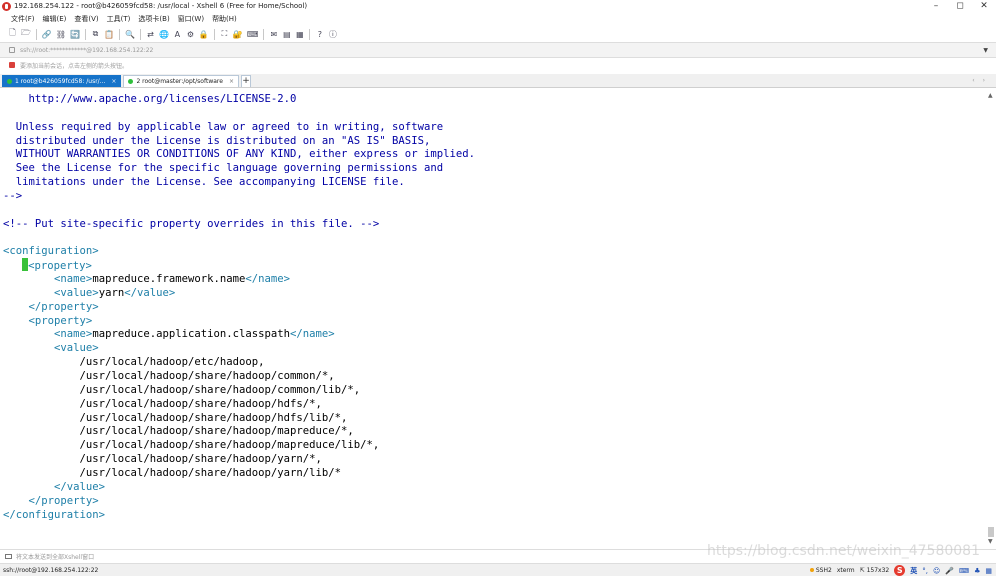 The image size is (996, 576). Describe the element at coordinates (61, 34) in the screenshot. I see `disconnect-icon: ⛓` at that location.